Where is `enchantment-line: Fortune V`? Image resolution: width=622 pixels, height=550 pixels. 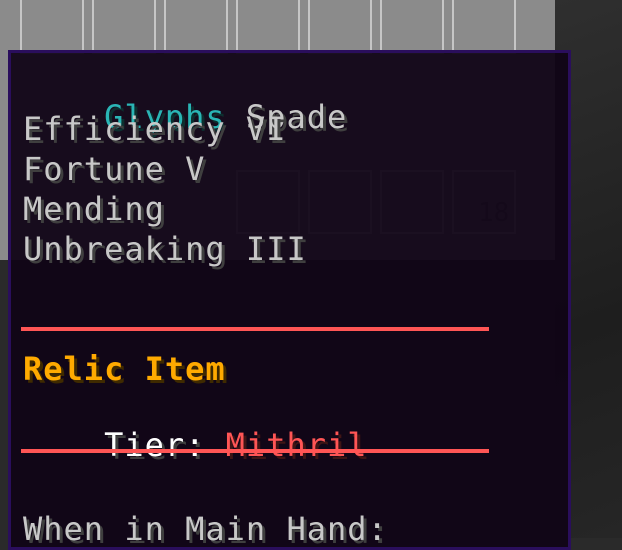
enchantment-line: Fortune V is located at coordinates (114, 169).